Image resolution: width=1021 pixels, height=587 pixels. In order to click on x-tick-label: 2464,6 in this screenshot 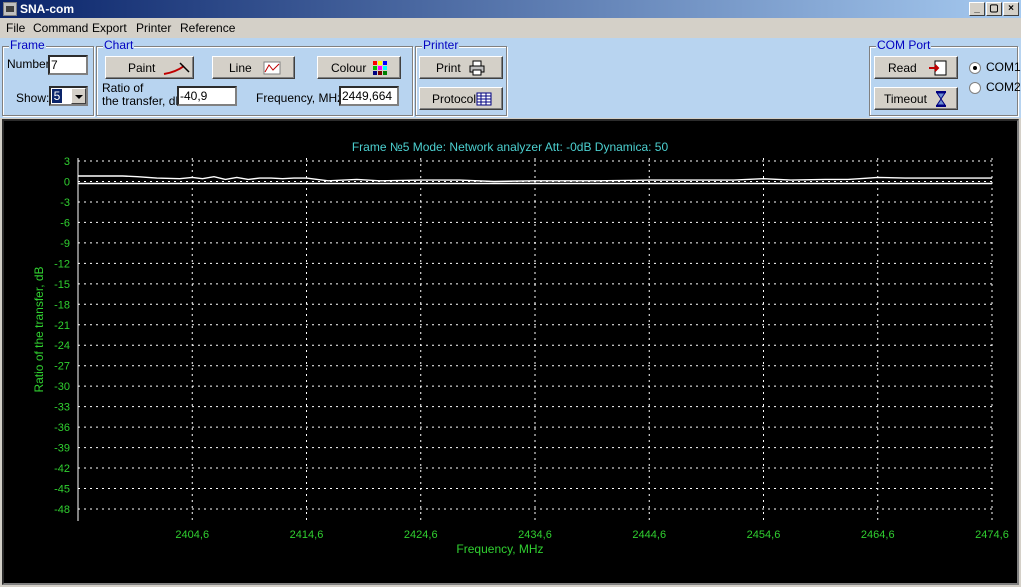, I will do `click(878, 535)`.